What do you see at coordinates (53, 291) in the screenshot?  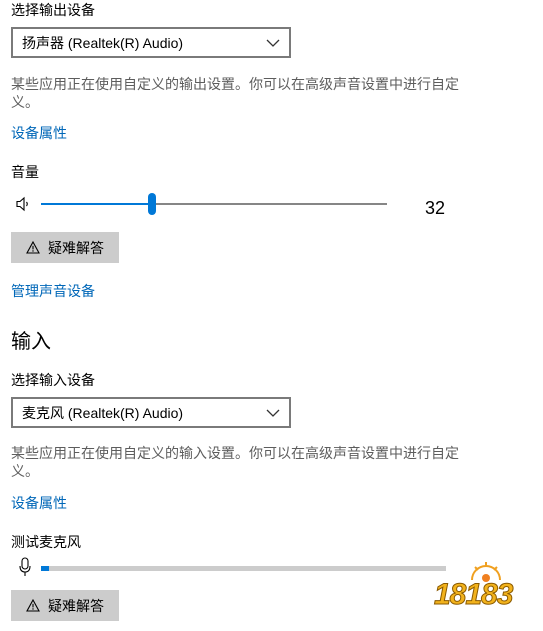 I see `manage-sound-devices-link: 管理声音设备` at bounding box center [53, 291].